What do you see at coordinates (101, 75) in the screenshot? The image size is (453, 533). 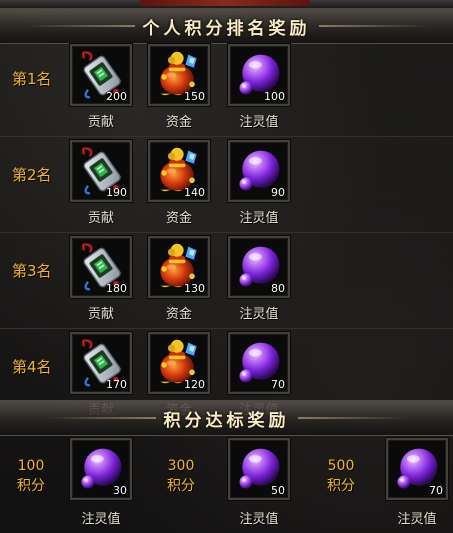 I see `reward-slot: 200` at bounding box center [101, 75].